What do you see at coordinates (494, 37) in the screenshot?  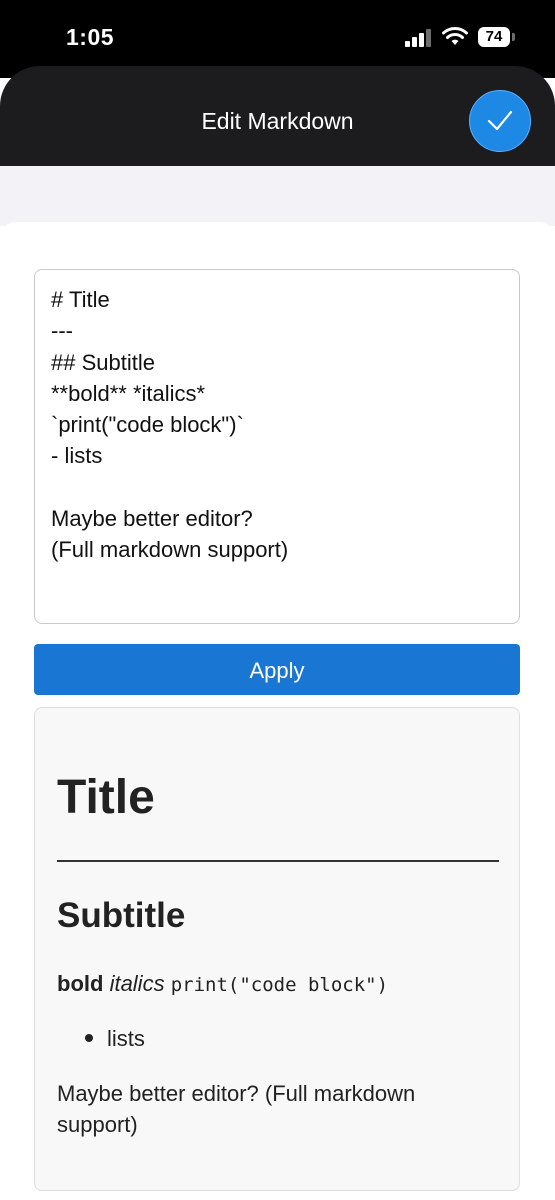 I see `battery-icon: 74` at bounding box center [494, 37].